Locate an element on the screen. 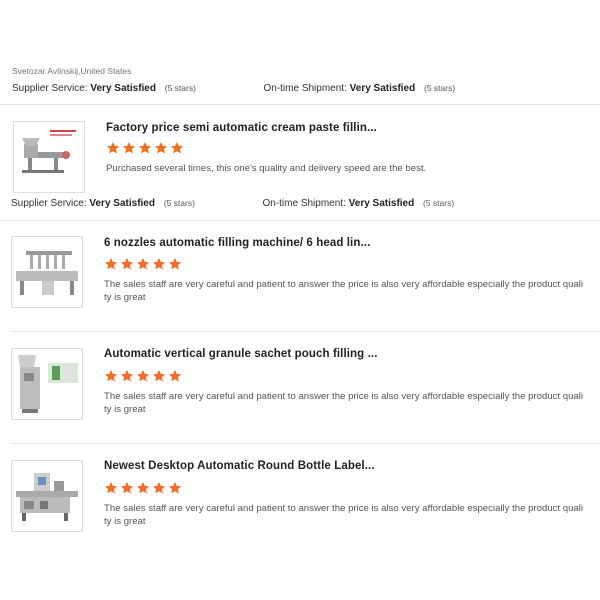 This screenshot has height=600, width=600. sachet-packing-machine-icon is located at coordinates (48, 384).